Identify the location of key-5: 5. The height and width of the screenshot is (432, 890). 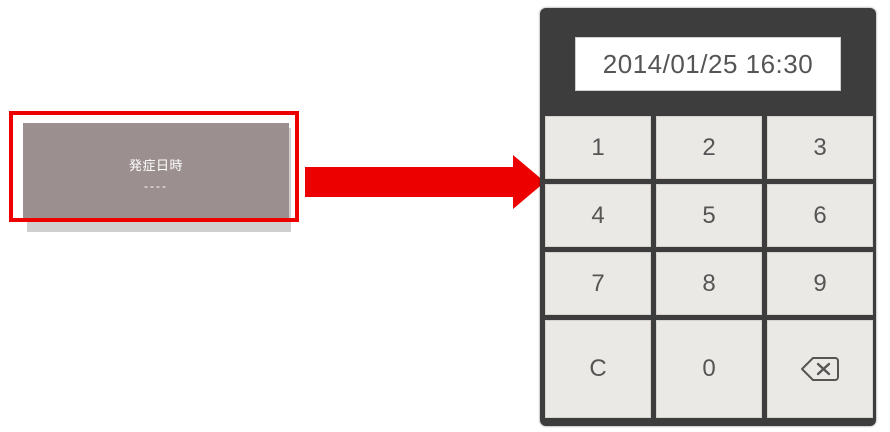
(709, 215).